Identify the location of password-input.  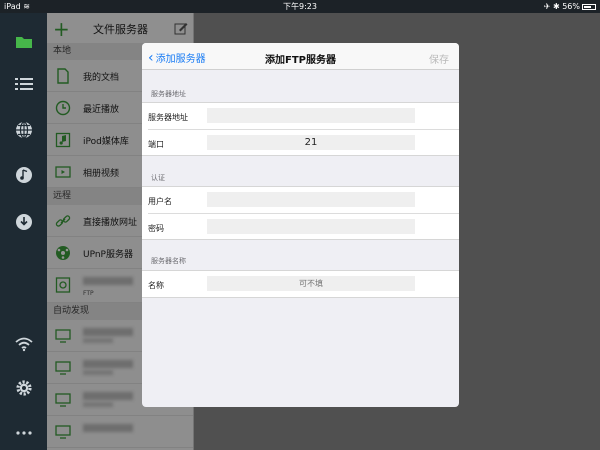
(311, 226).